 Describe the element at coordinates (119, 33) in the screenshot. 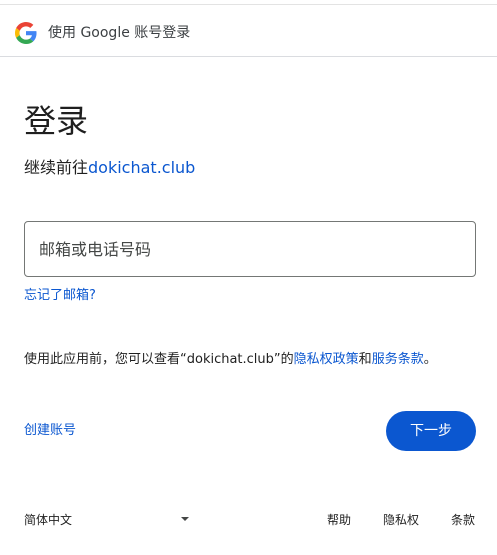

I see `header-title: 使用 Google 账号登录` at that location.